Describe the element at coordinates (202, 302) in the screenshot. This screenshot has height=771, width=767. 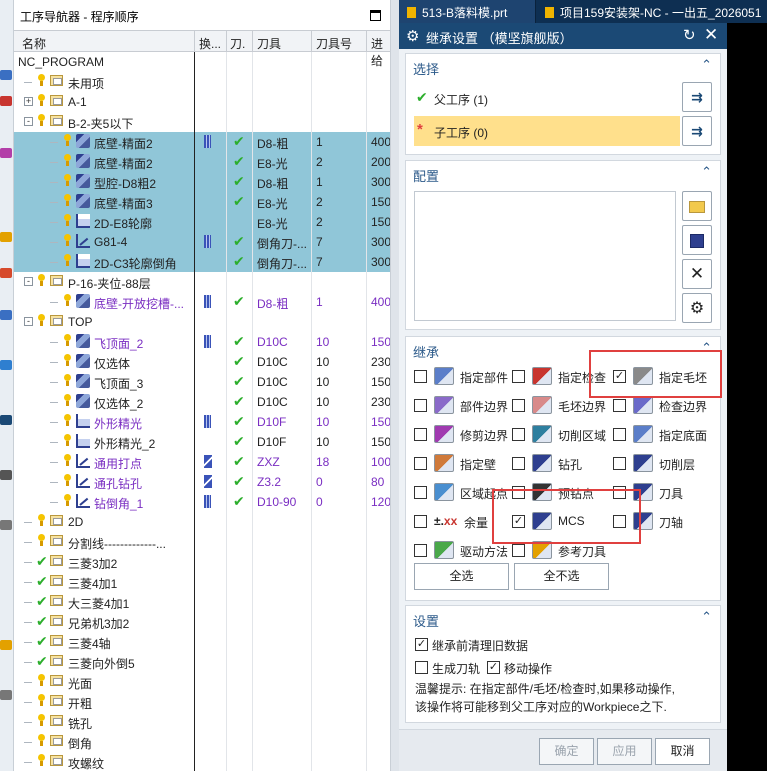
I see `operation-row: 底壁-开放挖槽-... ✔ D8-粗 1 400` at that location.